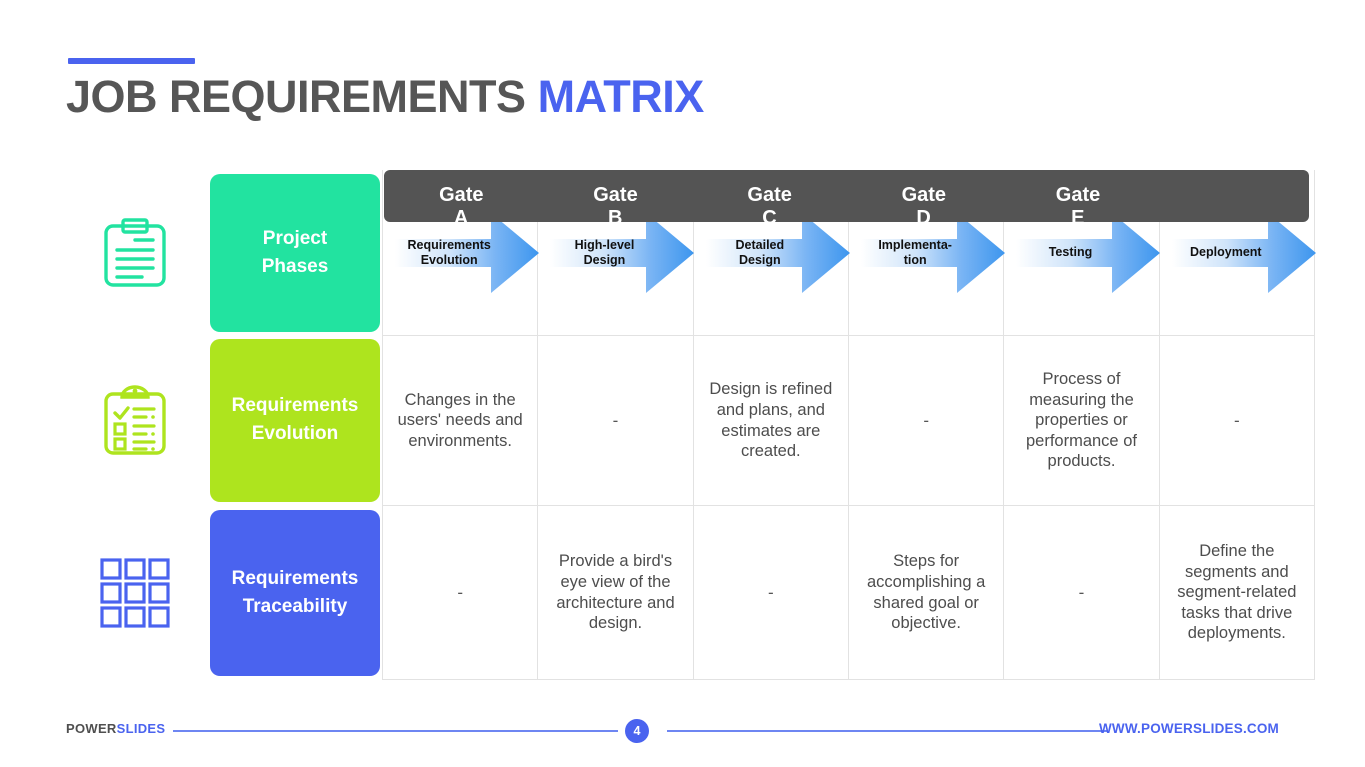  I want to click on slide-footer: POWERSLIDES 4 WWW.POWERSLIDES.COM, so click(682, 729).